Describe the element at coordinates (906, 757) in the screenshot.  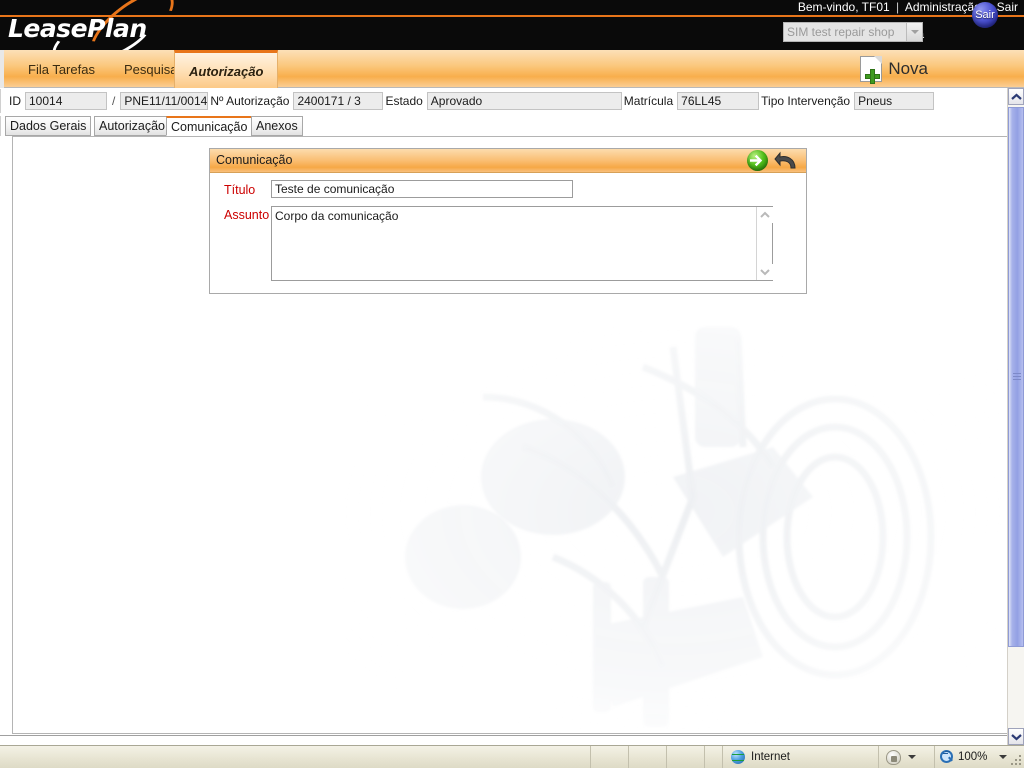
I see `protected-mode-indicator` at that location.